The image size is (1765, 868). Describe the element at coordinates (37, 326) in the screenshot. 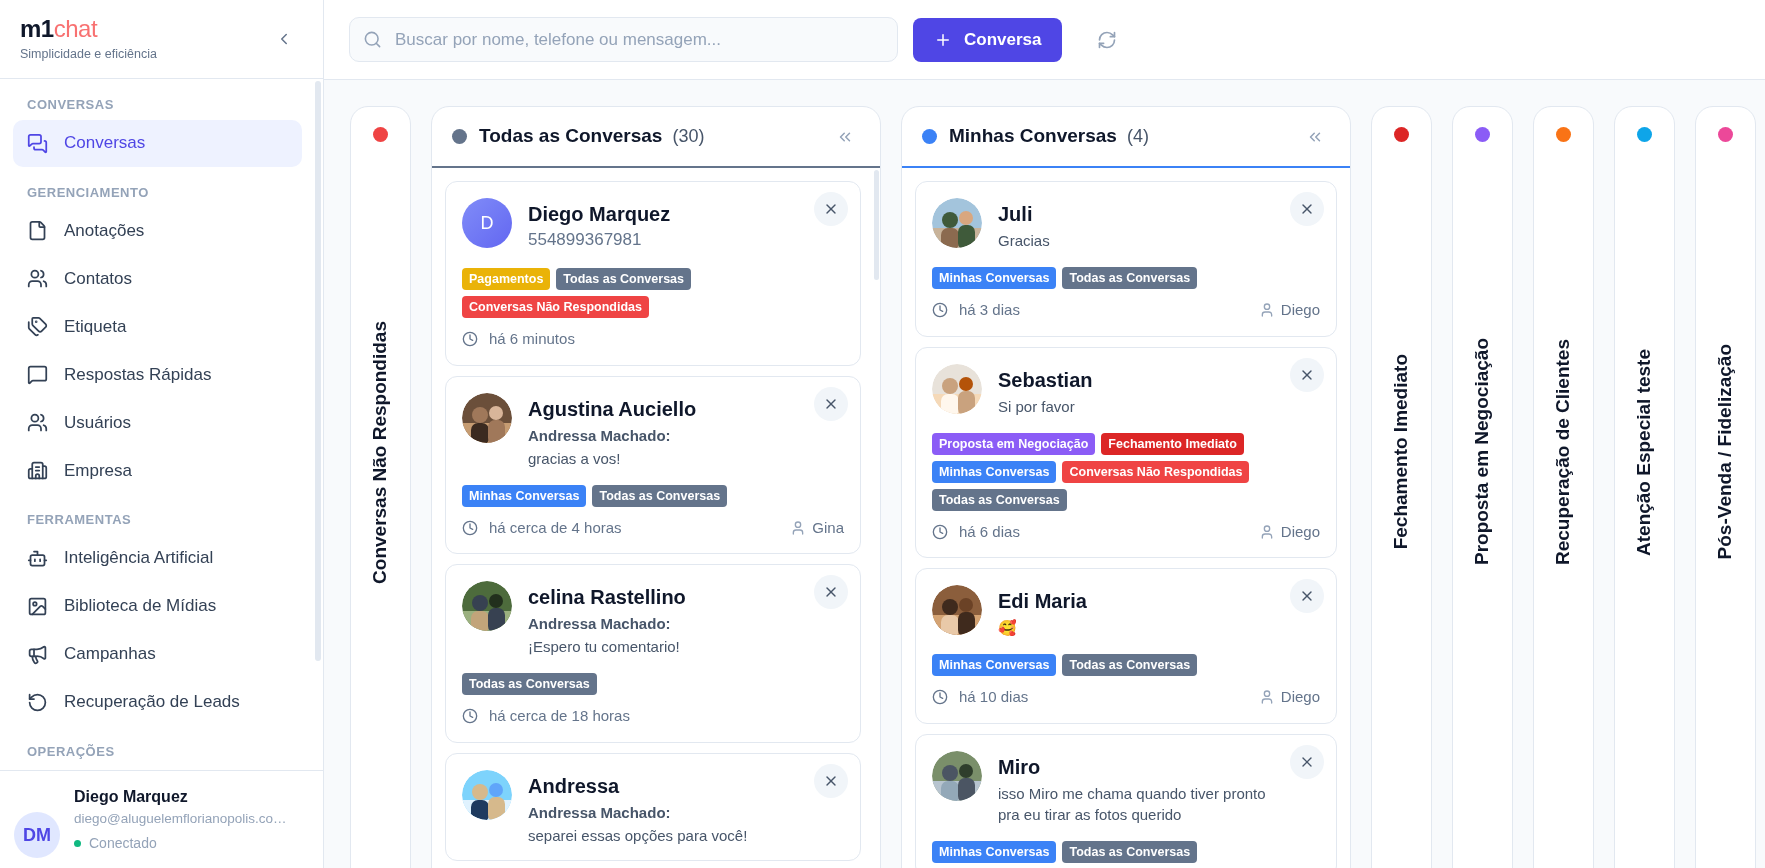

I see `tags-icon` at that location.